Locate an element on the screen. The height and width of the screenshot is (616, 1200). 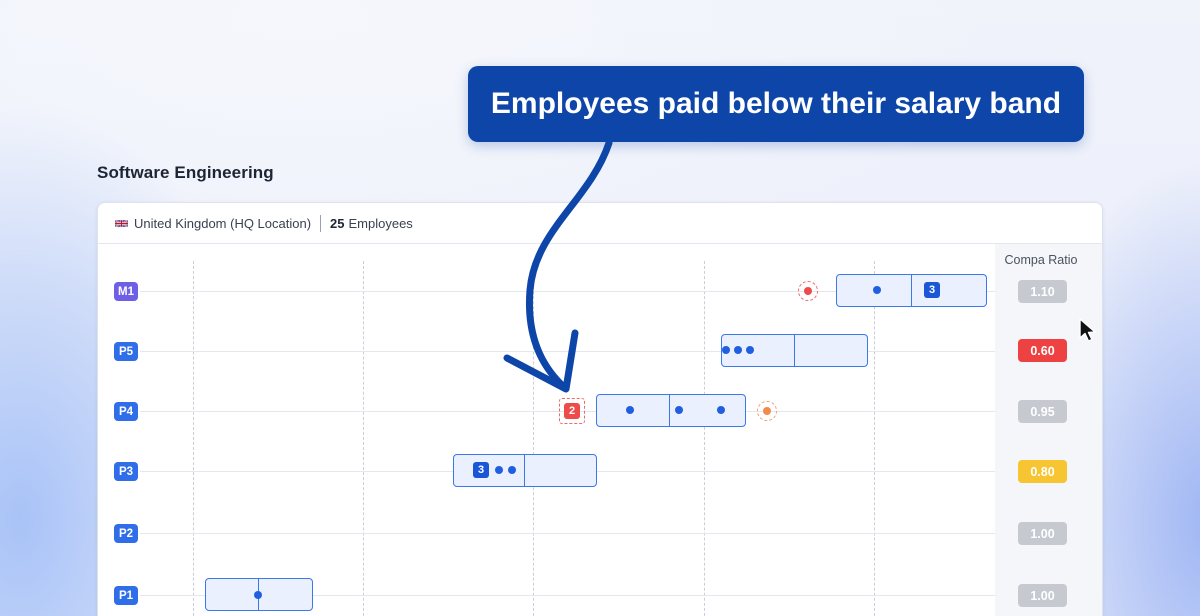
level-badge-p4: P4 is located at coordinates (126, 411).